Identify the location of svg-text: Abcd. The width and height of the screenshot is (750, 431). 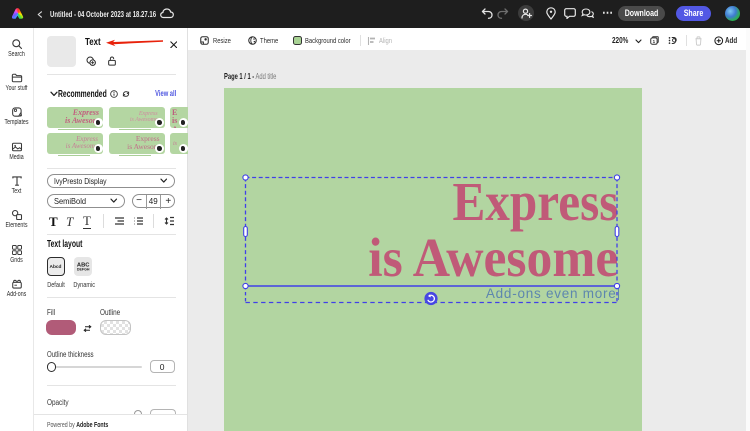
(56, 267).